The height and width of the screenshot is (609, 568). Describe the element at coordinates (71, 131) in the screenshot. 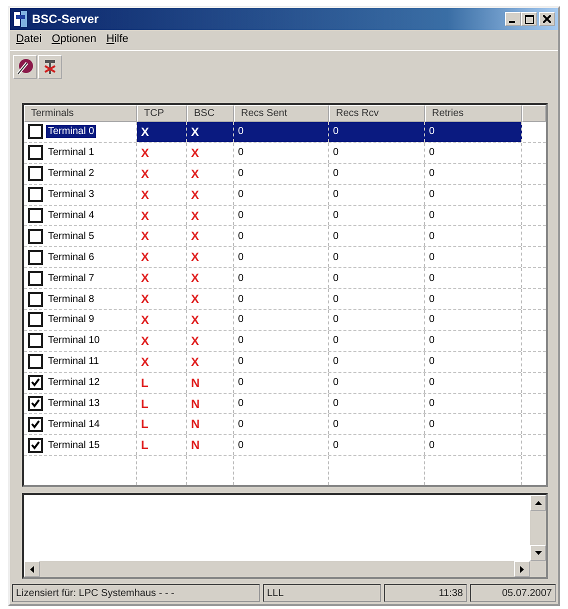

I see `terminal-name: Terminal 0` at that location.